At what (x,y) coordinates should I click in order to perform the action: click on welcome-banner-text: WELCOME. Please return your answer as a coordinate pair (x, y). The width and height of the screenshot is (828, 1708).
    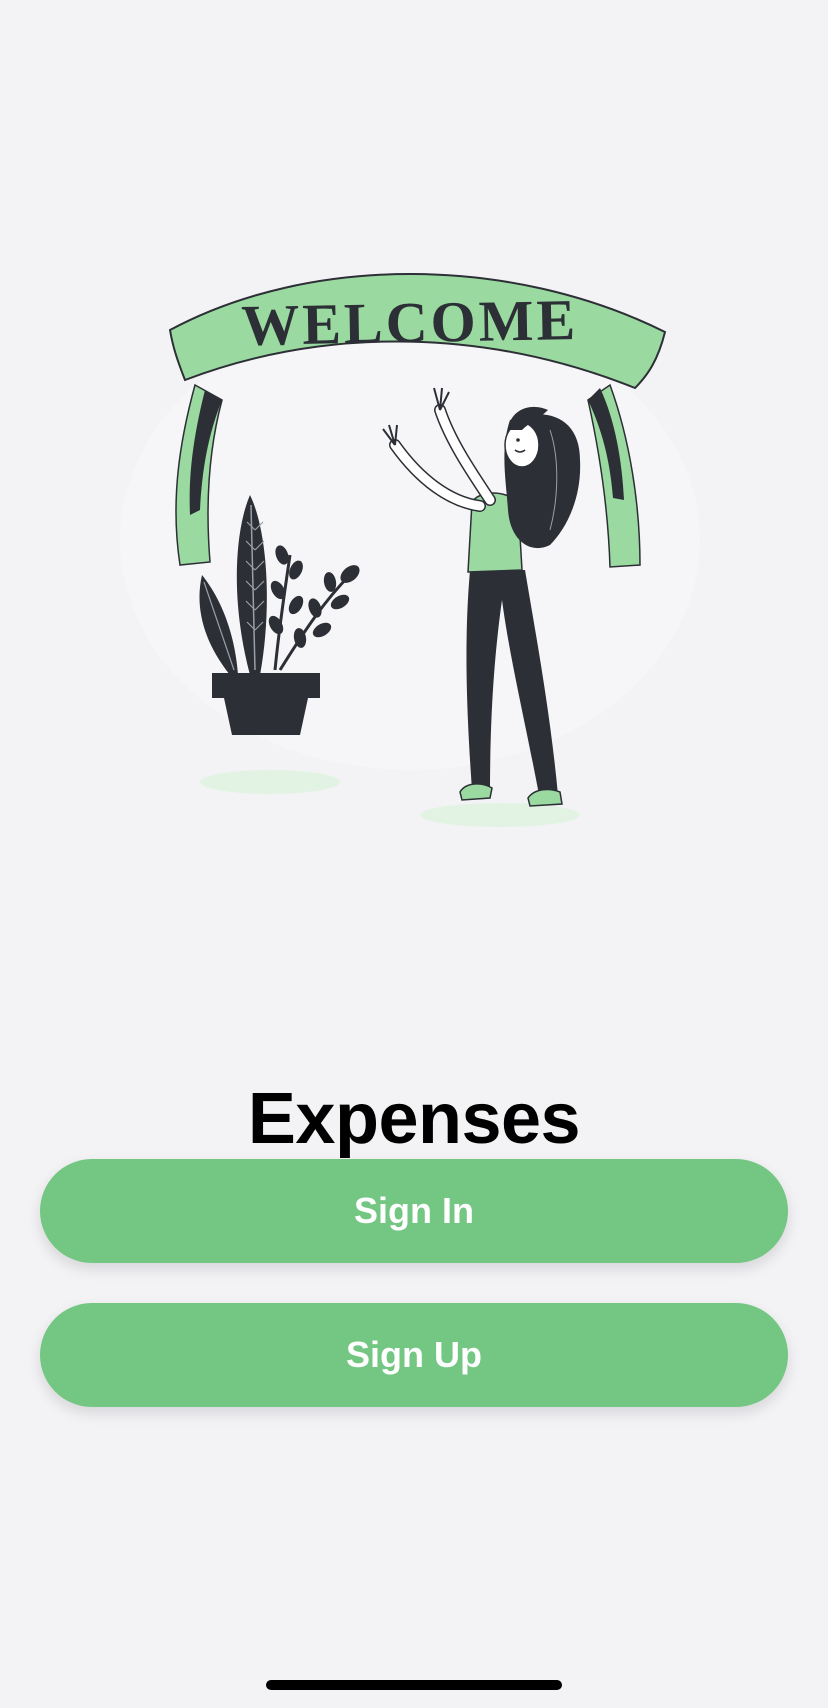
    Looking at the image, I should click on (410, 322).